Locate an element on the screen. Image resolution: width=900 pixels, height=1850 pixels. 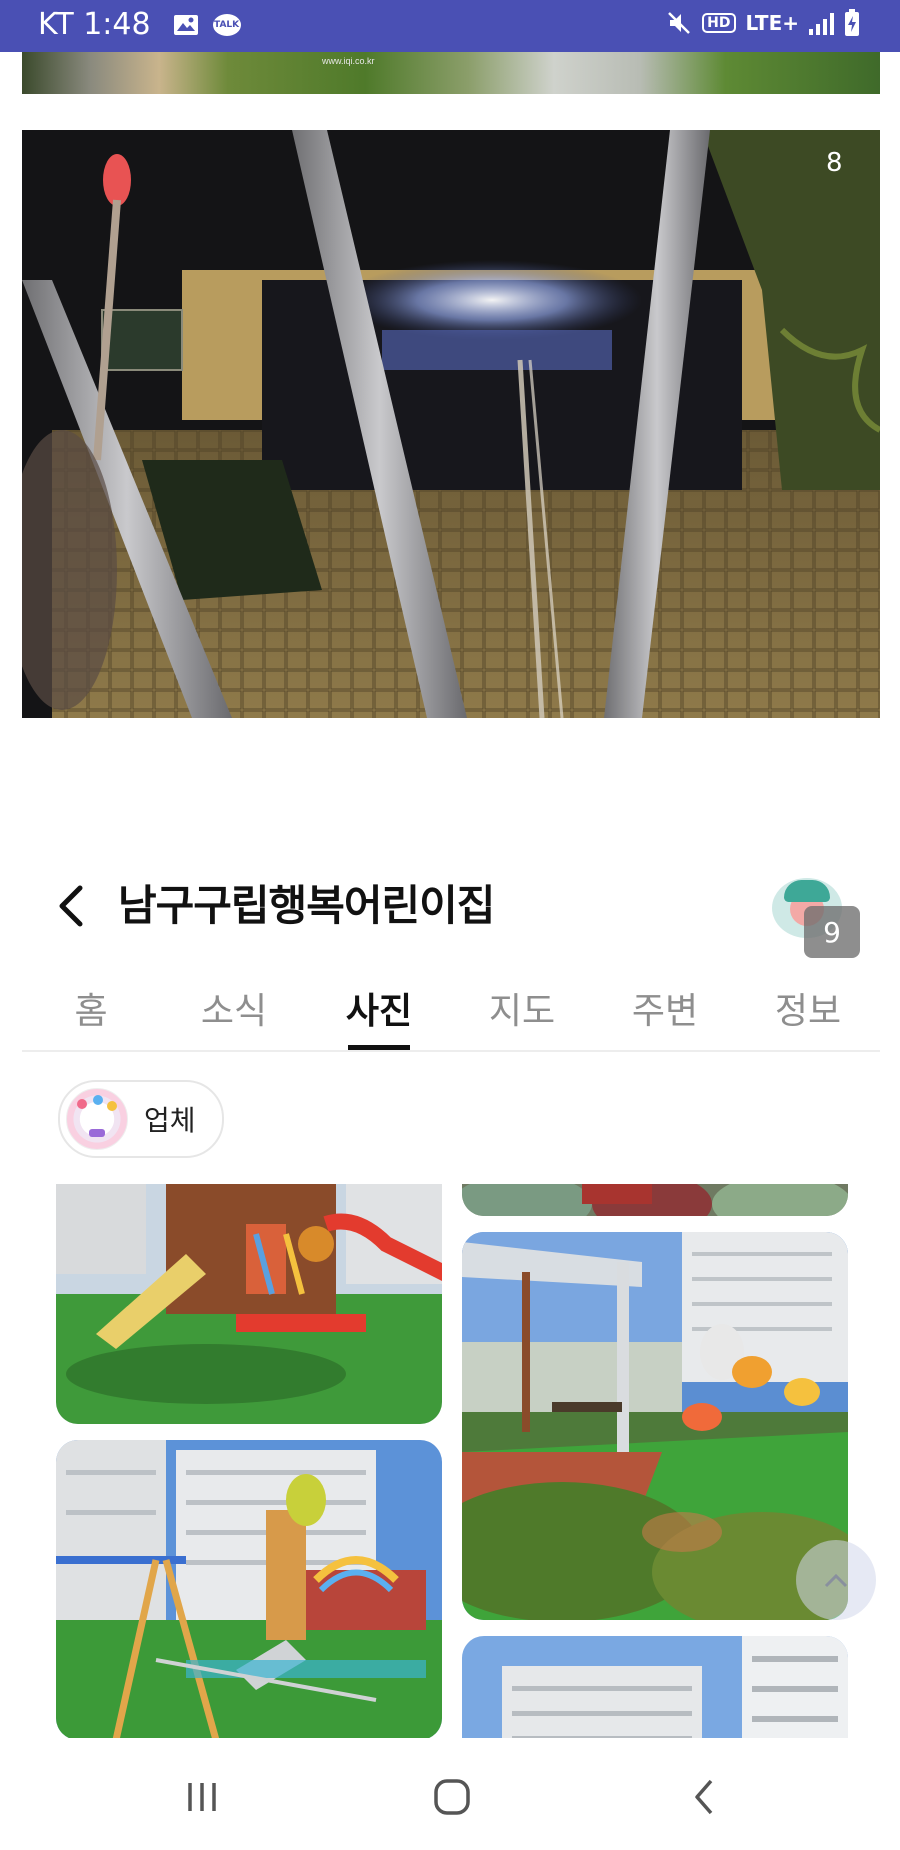
playground-swings-image is located at coordinates (249, 1589).